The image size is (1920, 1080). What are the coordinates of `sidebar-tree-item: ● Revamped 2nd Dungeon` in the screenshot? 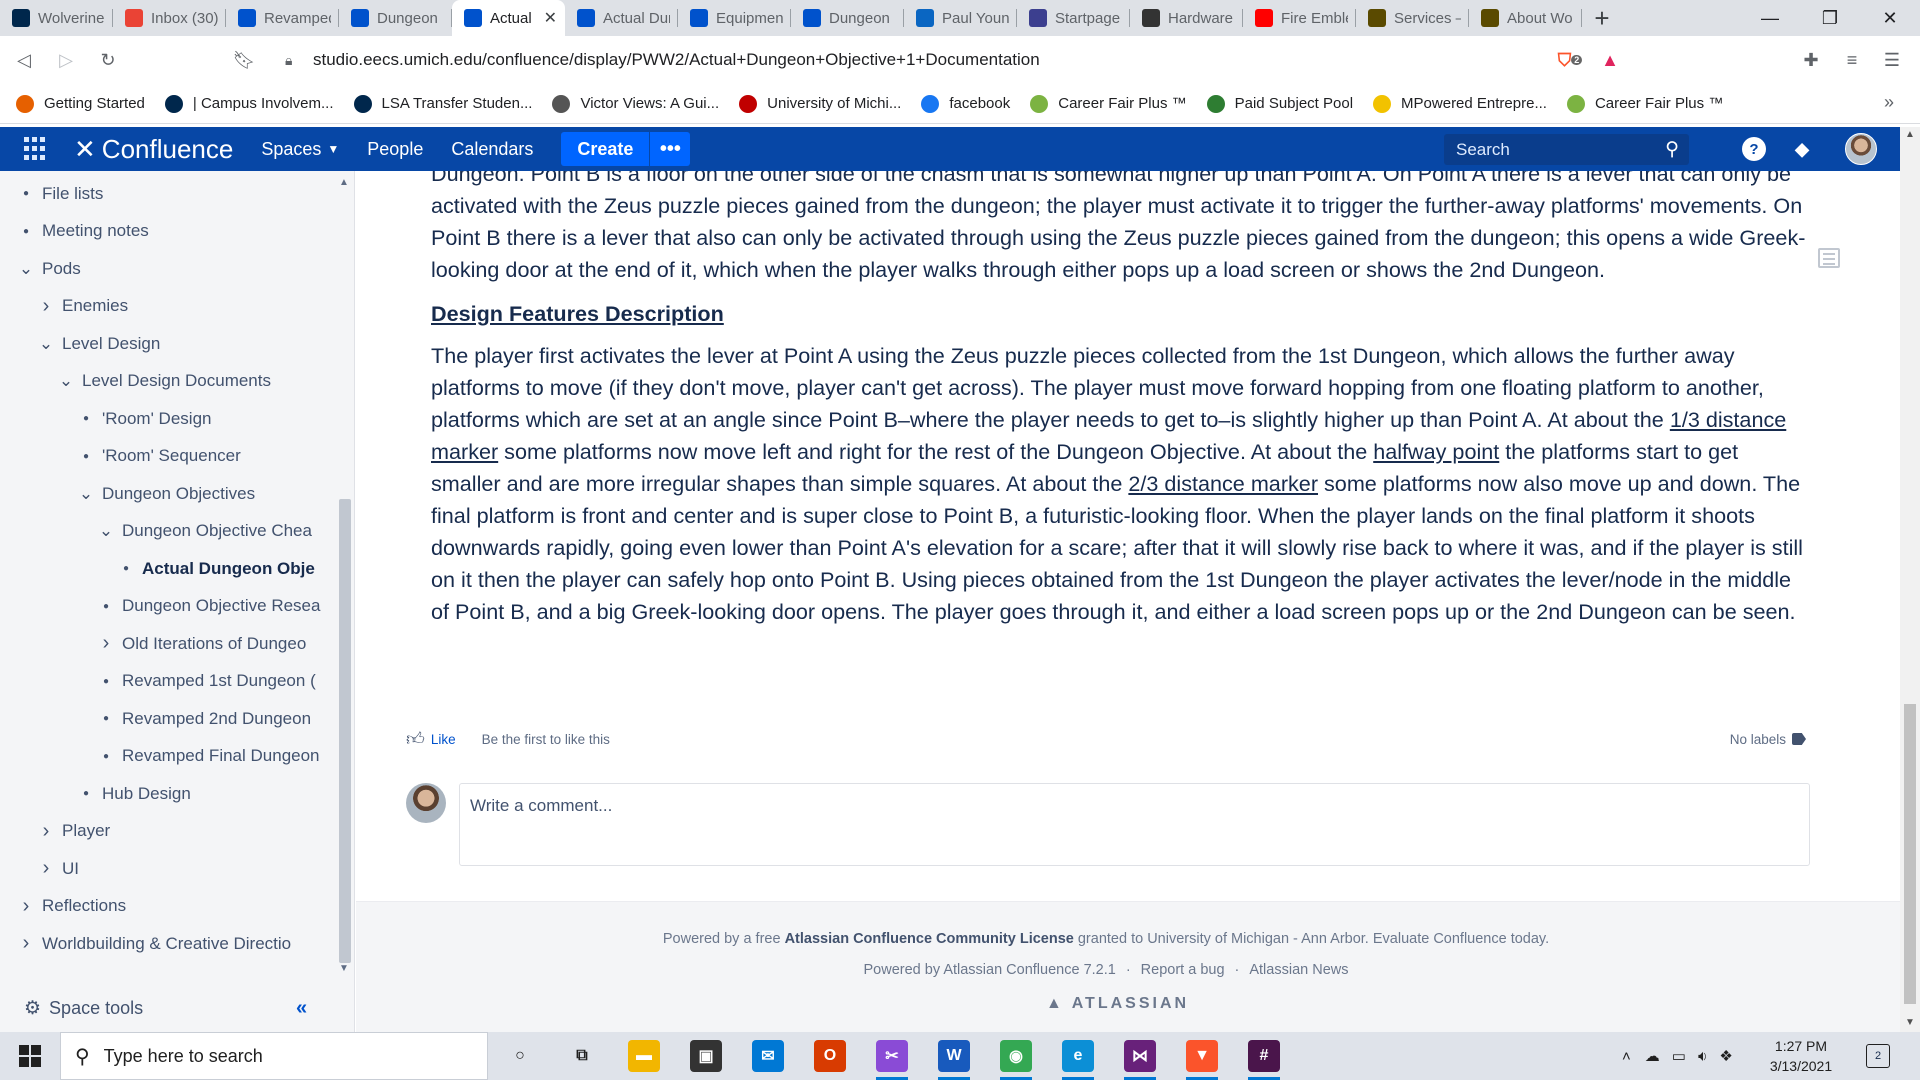 It's located at (167, 719).